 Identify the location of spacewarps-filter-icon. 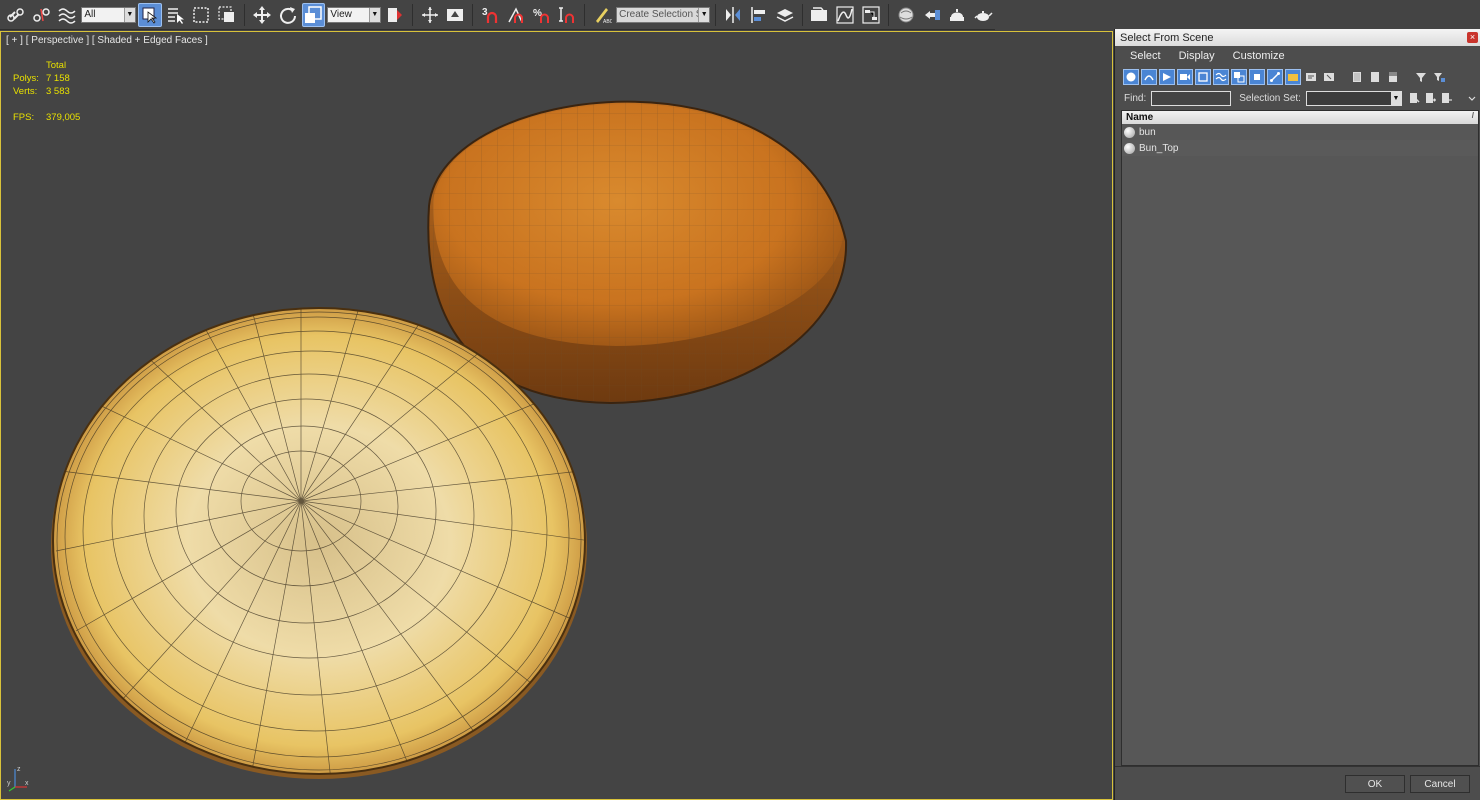
(1221, 77).